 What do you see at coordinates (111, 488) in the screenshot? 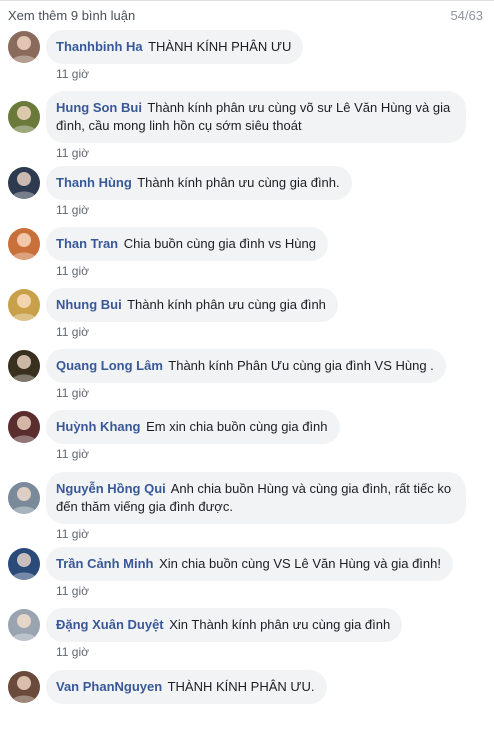
I see `comment-author-link: Nguyễn Hồng Qui` at bounding box center [111, 488].